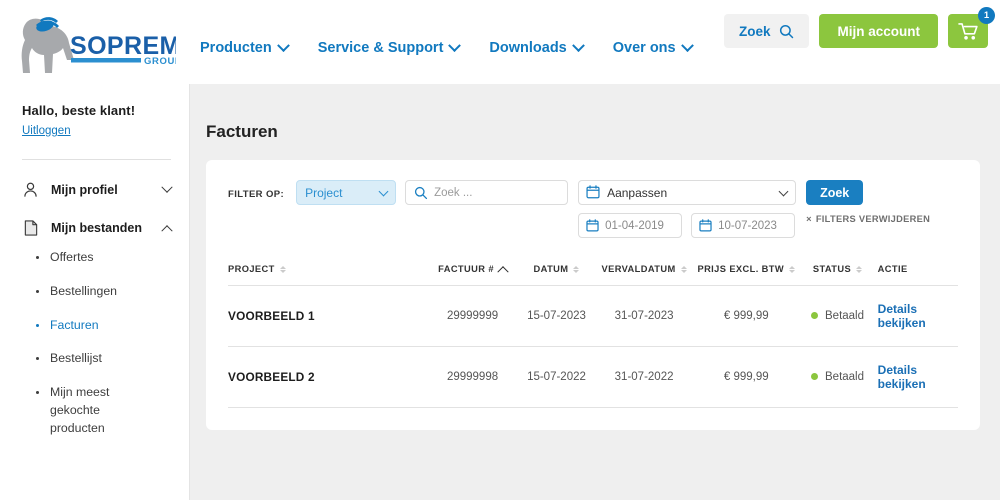 This screenshot has height=500, width=1000. What do you see at coordinates (472, 275) in the screenshot?
I see `column-header-factuur: FACTUUR #` at bounding box center [472, 275].